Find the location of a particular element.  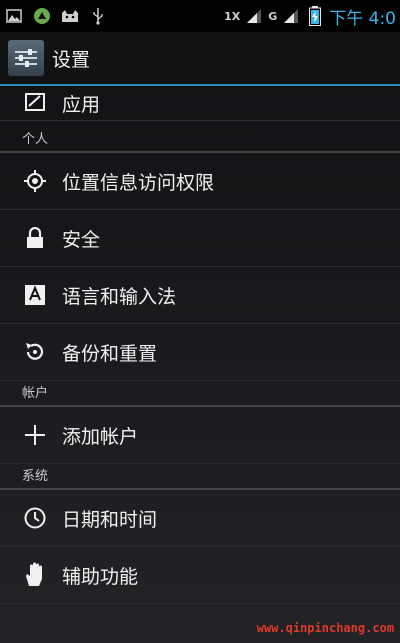

section-header-accounts: 帐户 is located at coordinates (200, 394).